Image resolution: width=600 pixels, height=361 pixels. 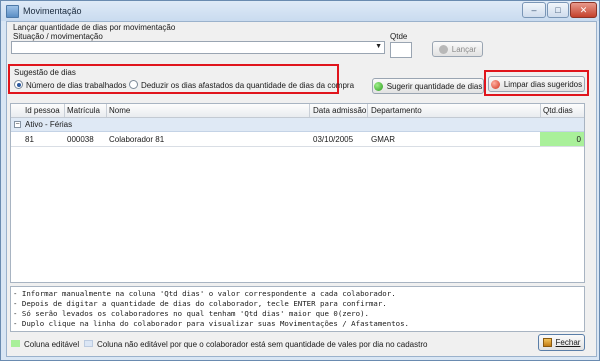 What do you see at coordinates (17, 124) in the screenshot?
I see `collapse-icon: −` at bounding box center [17, 124].